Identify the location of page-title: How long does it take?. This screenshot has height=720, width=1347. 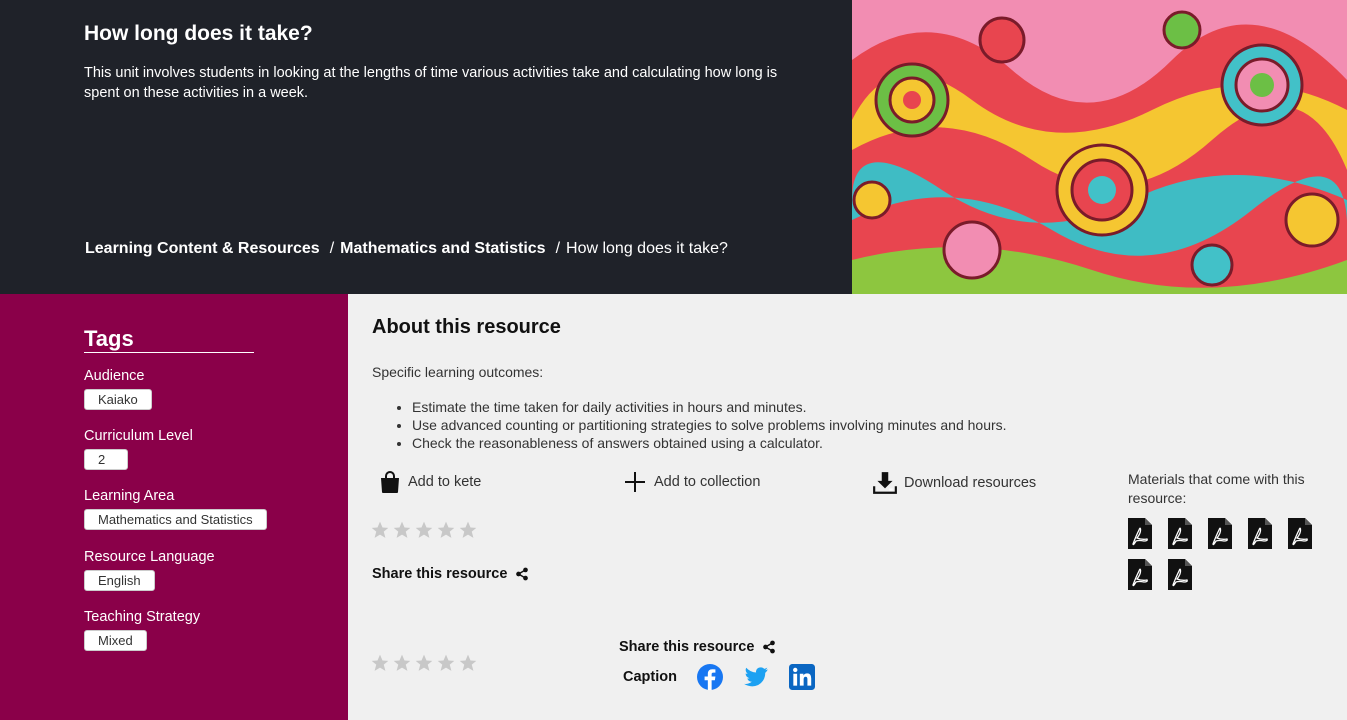
(198, 33).